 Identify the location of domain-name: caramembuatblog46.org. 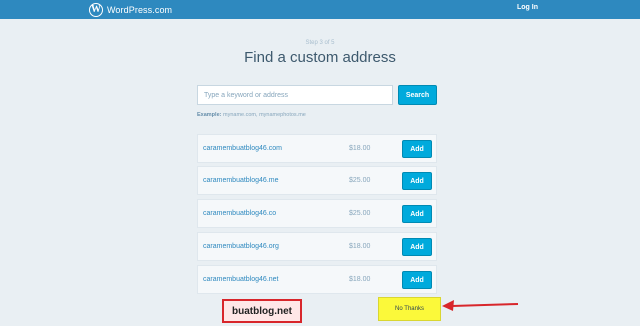
(241, 246).